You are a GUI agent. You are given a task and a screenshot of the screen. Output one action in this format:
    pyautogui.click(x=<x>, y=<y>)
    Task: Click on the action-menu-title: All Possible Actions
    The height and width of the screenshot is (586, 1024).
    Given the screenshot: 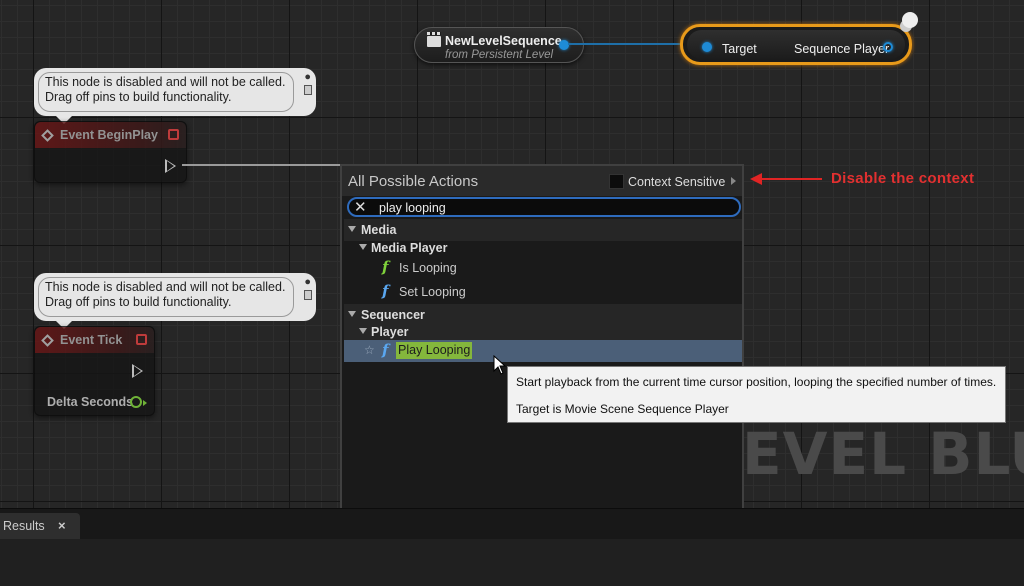 What is the action you would take?
    pyautogui.click(x=413, y=181)
    